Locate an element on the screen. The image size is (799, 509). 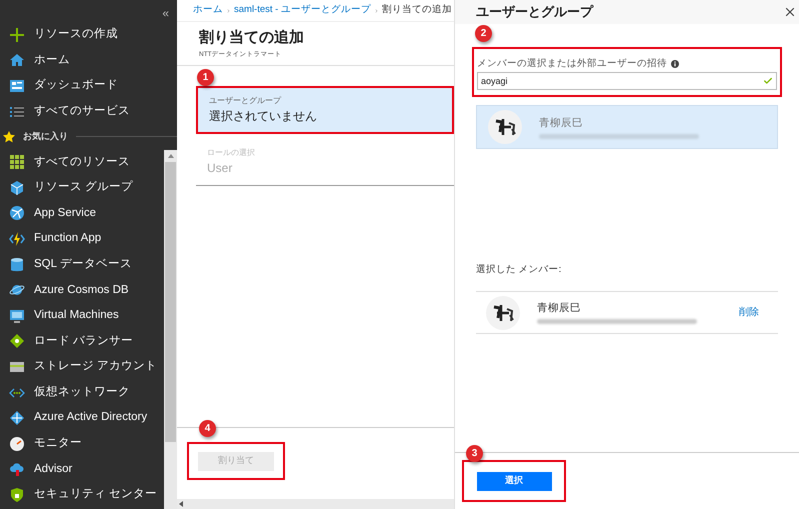
search-field: aoyagi is located at coordinates (627, 81).